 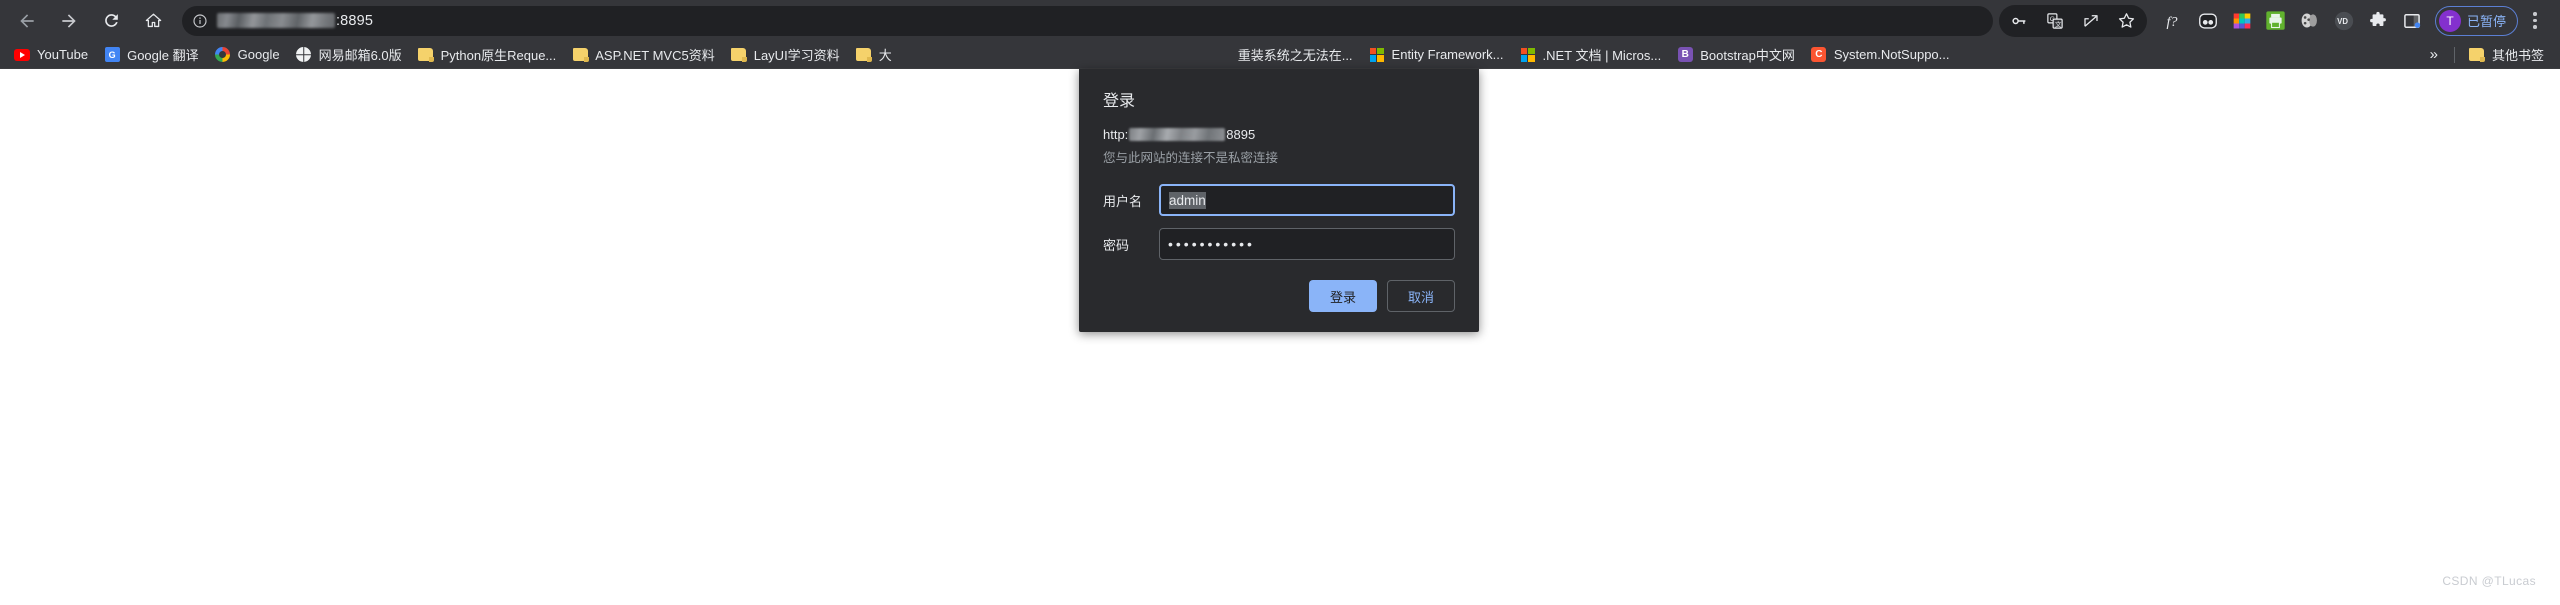 I want to click on bookmark-folder-partially-hidden: 大, so click(x=874, y=55).